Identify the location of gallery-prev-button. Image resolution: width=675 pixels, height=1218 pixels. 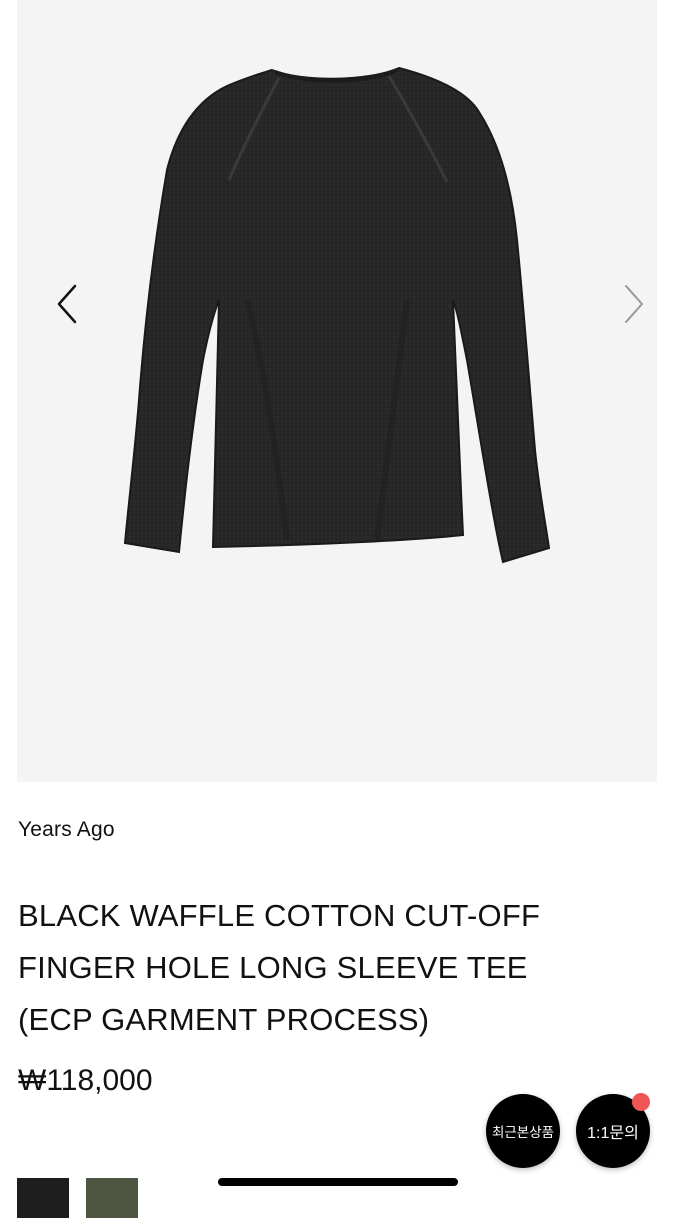
(67, 304).